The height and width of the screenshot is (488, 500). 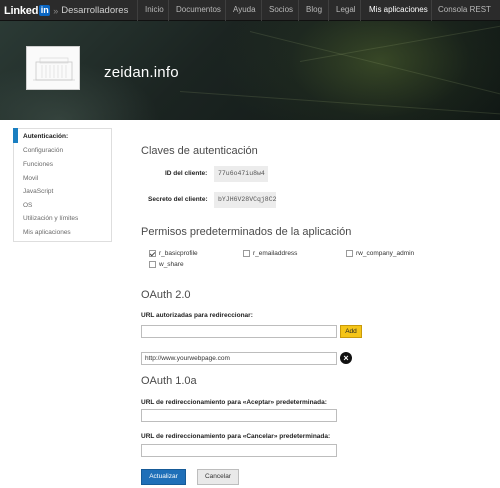 I want to click on client-id-label: ID del cliente:, so click(x=186, y=173).